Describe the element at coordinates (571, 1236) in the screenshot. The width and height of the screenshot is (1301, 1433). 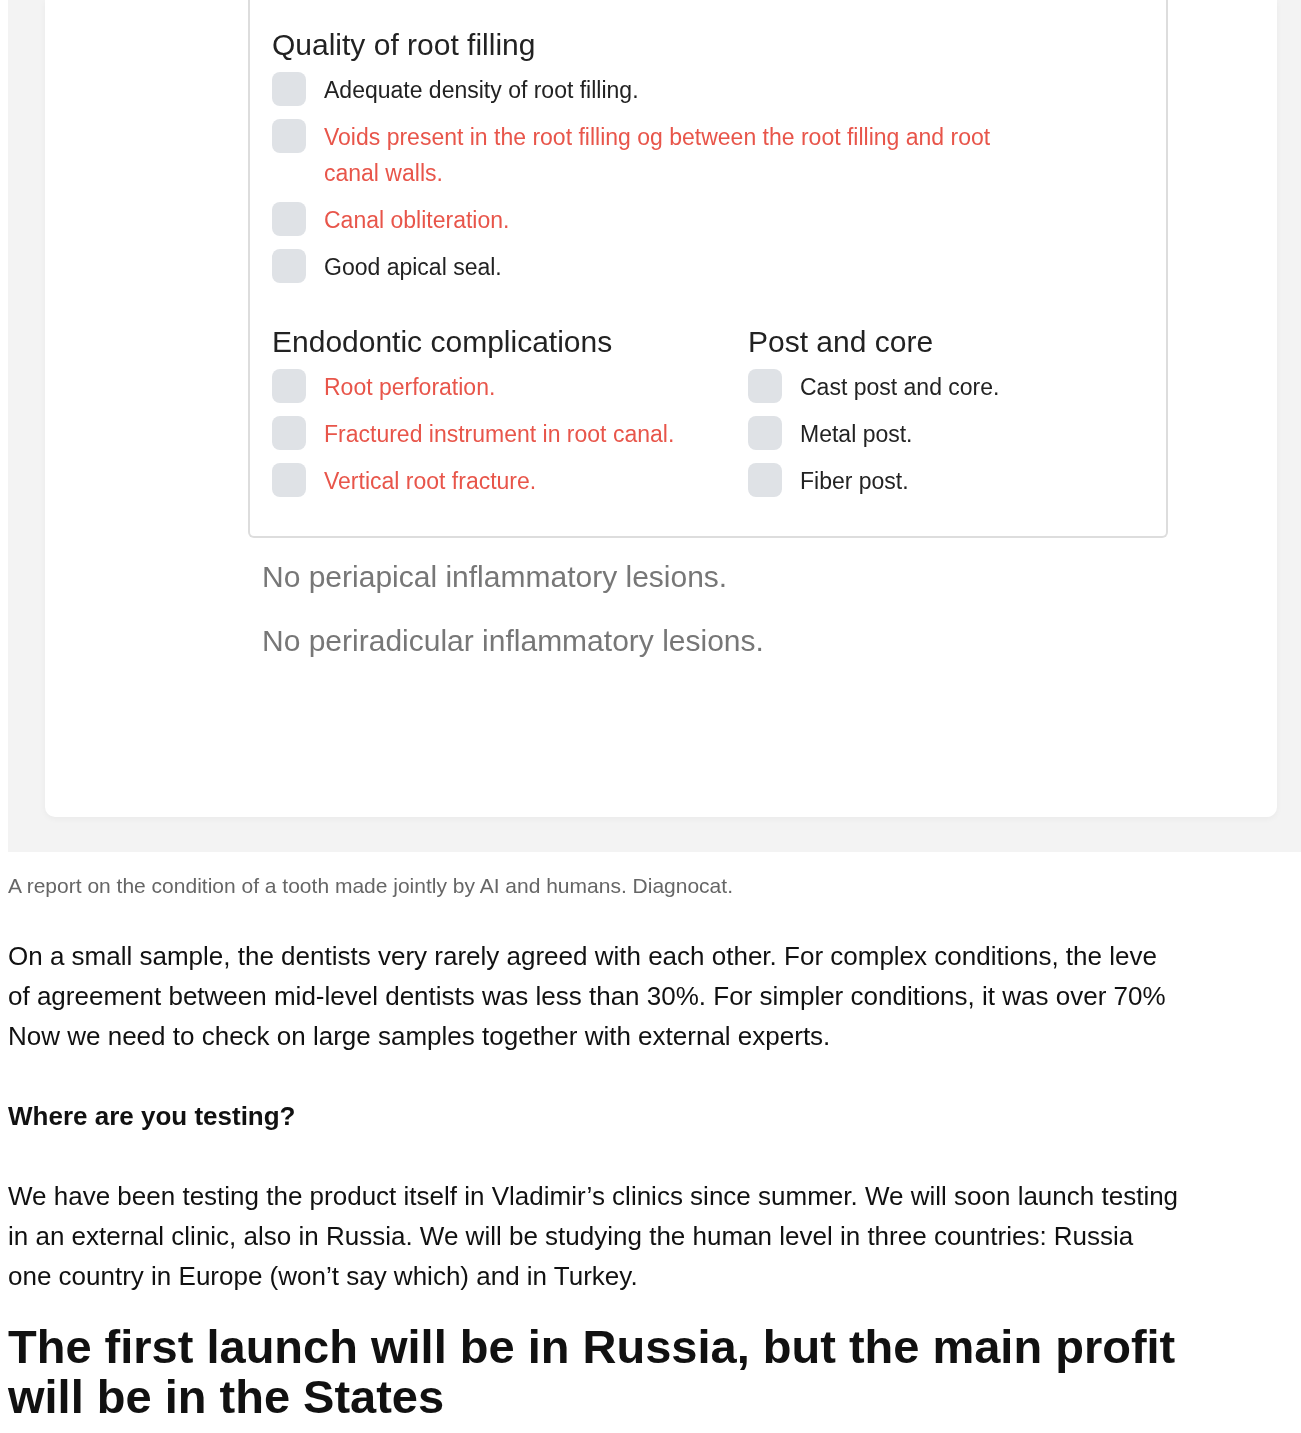
I see `paragraph-line: in an external clinic, also in Russia. We will be studying the human level in three countries: Russia` at that location.